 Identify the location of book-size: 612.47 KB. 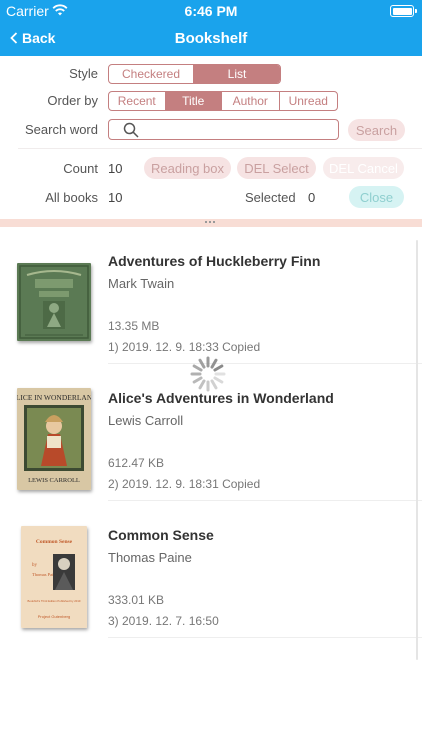
(136, 463).